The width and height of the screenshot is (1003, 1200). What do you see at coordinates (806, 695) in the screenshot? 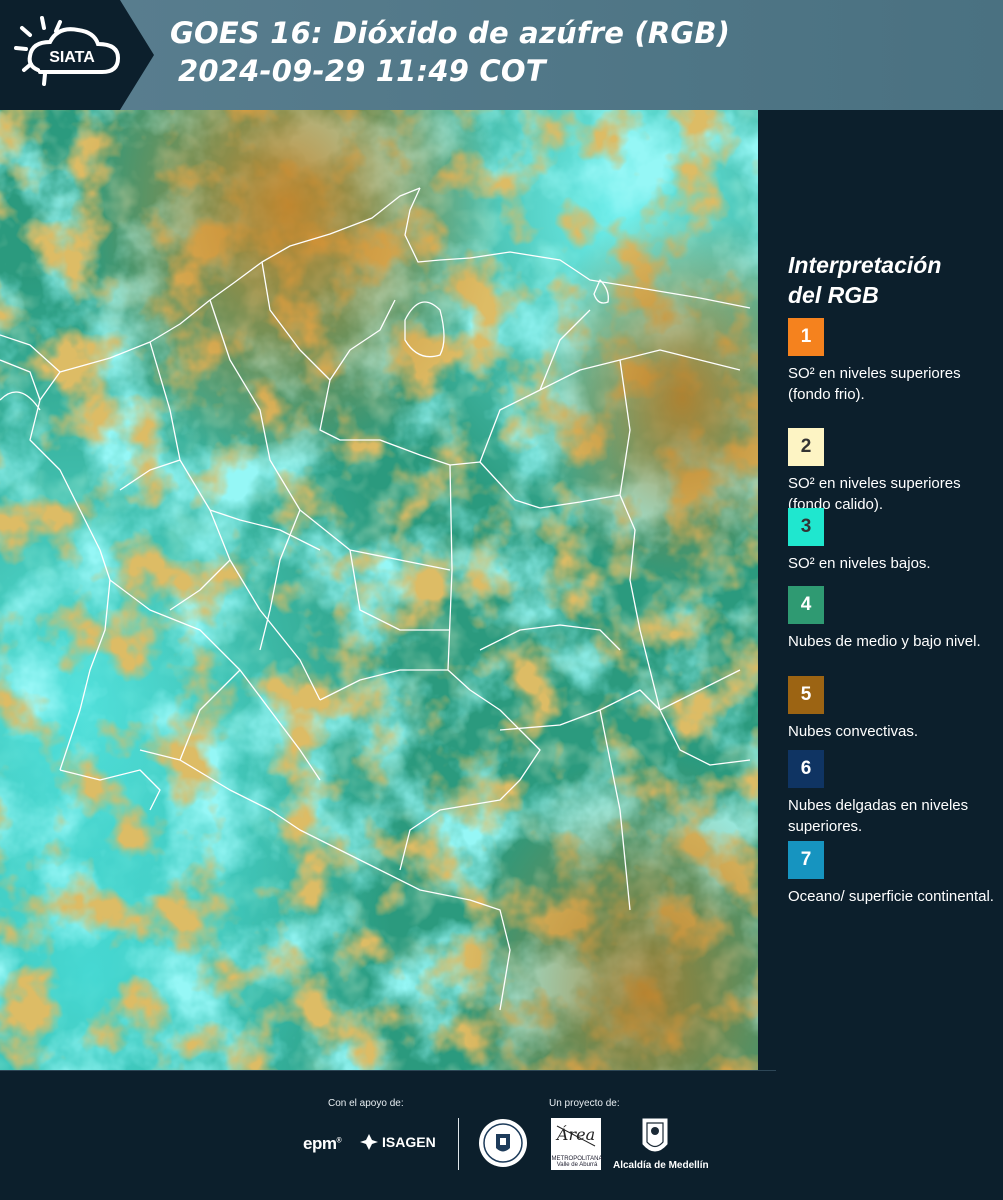
I see `legend-swatch-5: 5` at bounding box center [806, 695].